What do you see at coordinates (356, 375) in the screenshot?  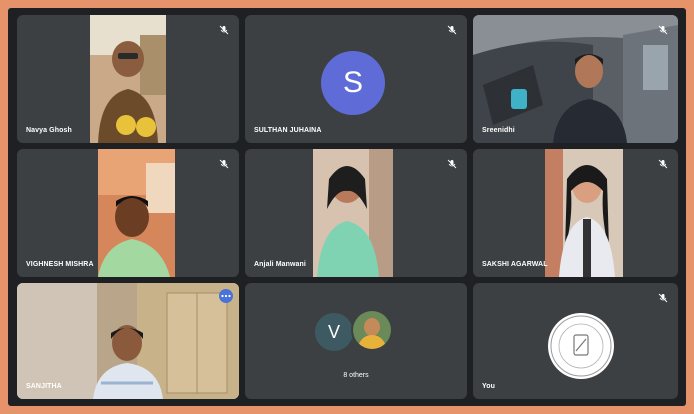 I see `others-count-label: 8 others` at bounding box center [356, 375].